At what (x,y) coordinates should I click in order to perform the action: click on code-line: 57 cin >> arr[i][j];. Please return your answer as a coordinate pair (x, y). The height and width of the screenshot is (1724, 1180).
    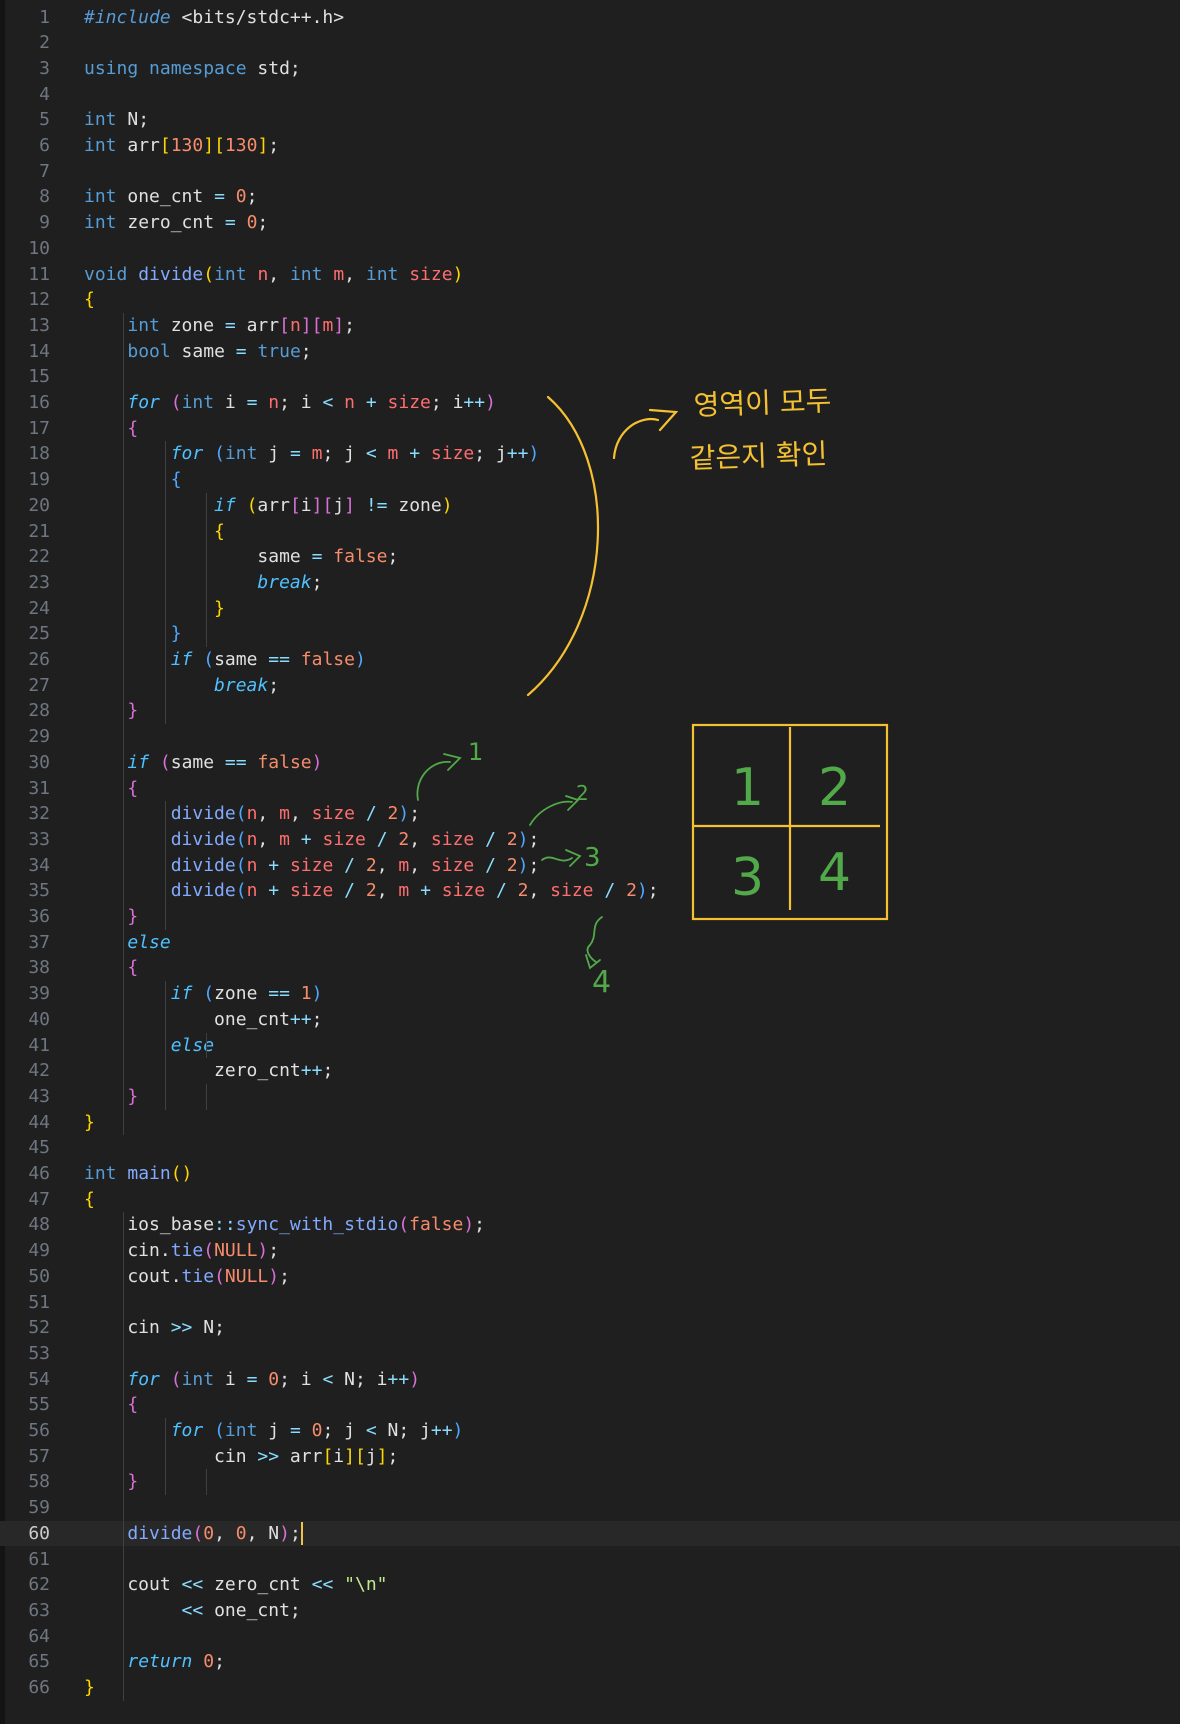
    Looking at the image, I should click on (590, 1457).